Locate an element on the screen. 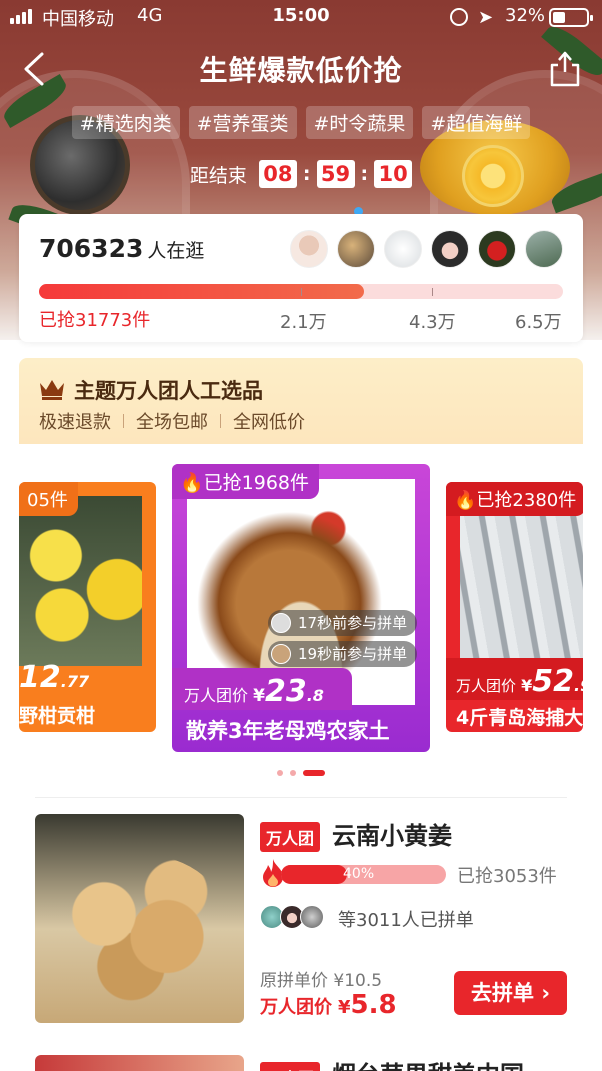  countdown-label: 距结束 is located at coordinates (218, 175).